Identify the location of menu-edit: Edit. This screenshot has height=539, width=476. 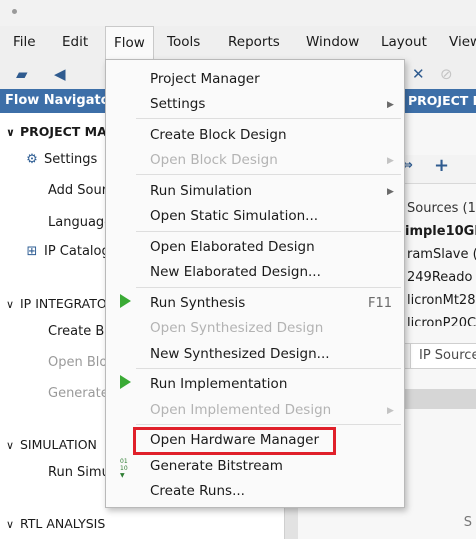
(75, 42).